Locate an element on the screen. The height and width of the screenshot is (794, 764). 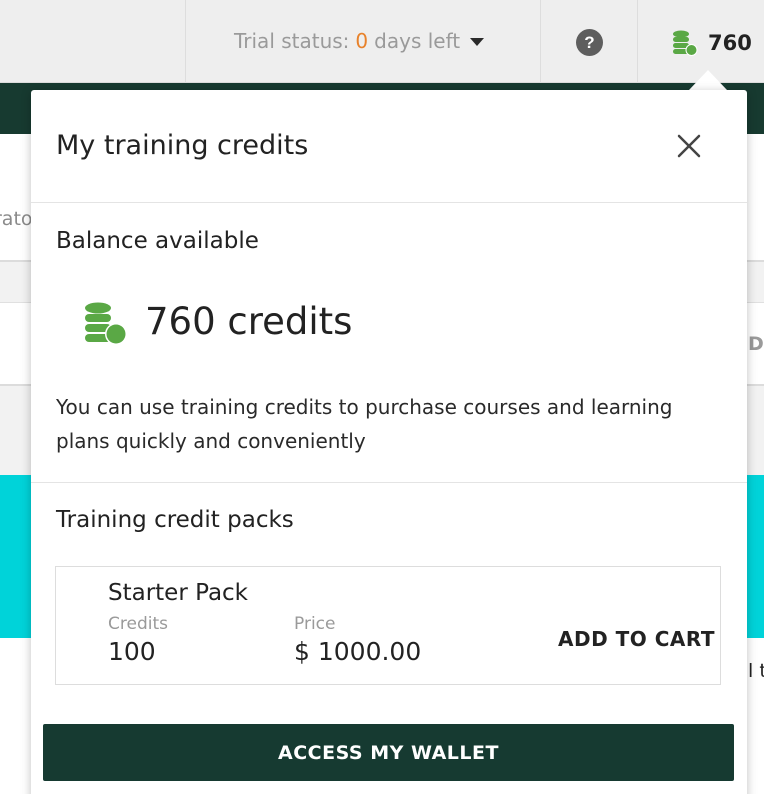
trial-days-suffix: days left is located at coordinates (417, 41).